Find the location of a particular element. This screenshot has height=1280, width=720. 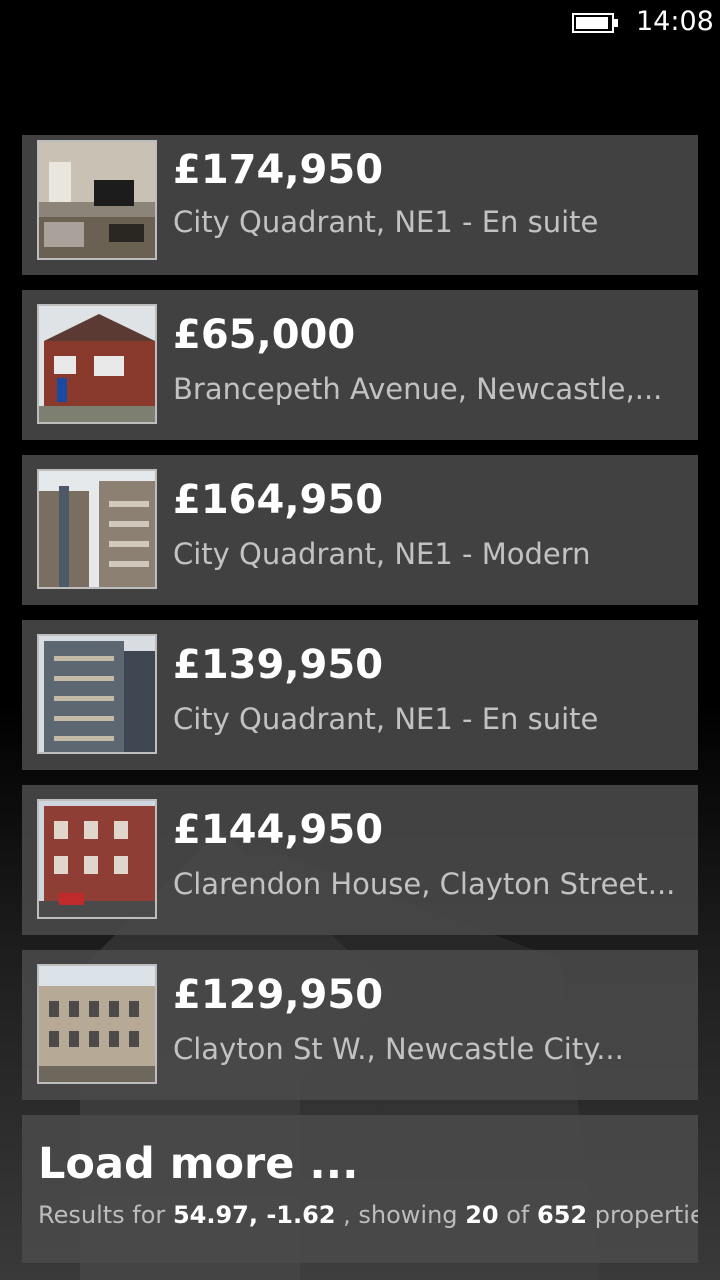

property-item: £174,950 City Quadrant, NE1 - En suite is located at coordinates (360, 205).